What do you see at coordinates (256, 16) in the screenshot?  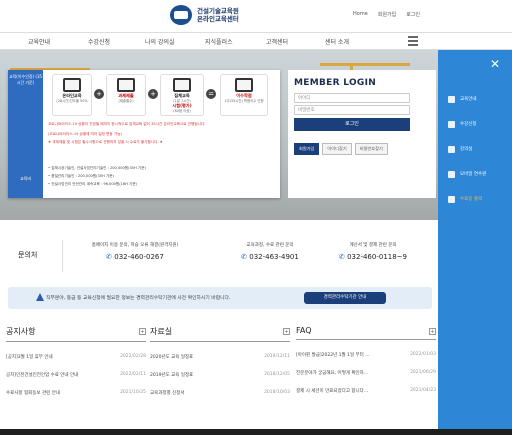 I see `top-bar: 건설기술교육원 온라인교육센터 Home 회원가입 로그인` at bounding box center [256, 16].